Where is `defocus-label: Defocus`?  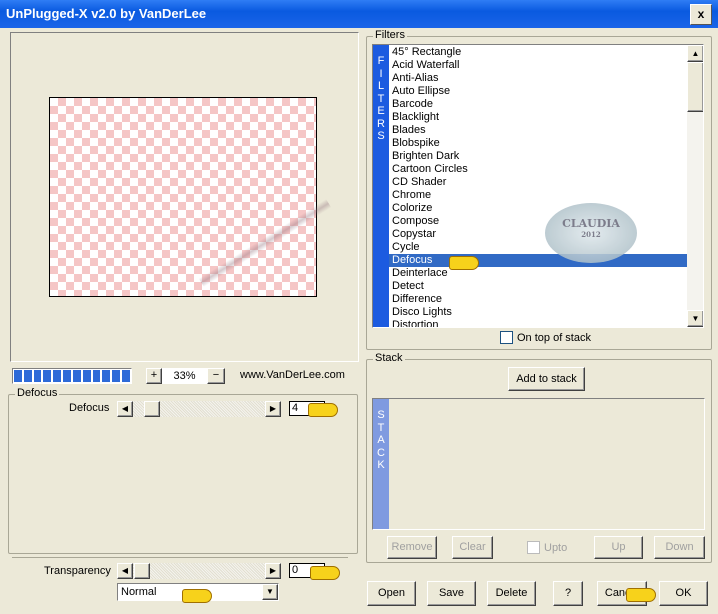
defocus-label: Defocus is located at coordinates (89, 408).